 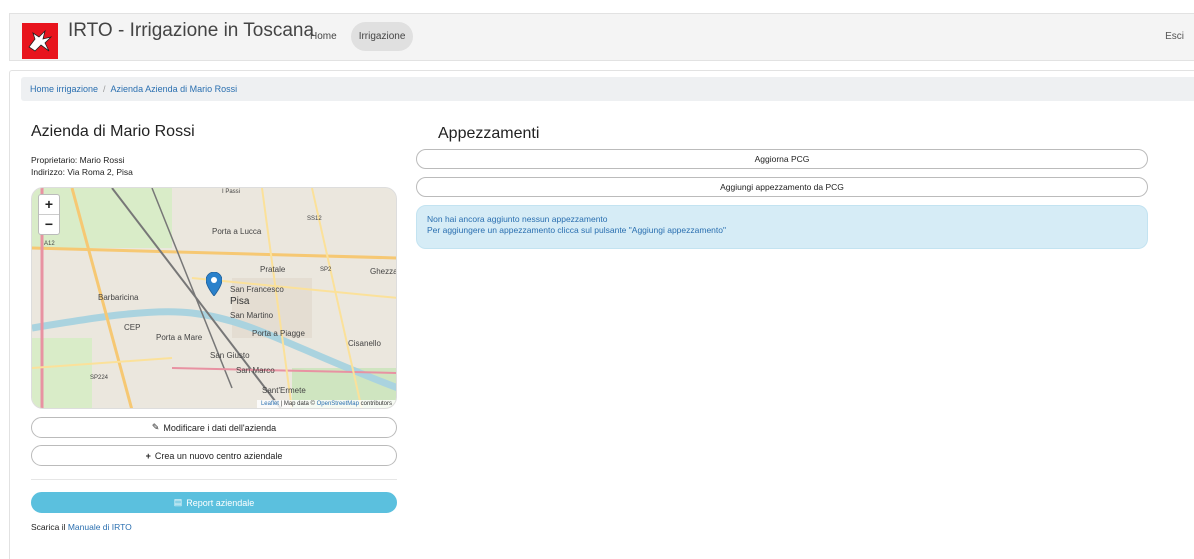 What do you see at coordinates (782, 187) in the screenshot?
I see `add-plot-pcg-button: Aggiungi appezzamento da PCG` at bounding box center [782, 187].